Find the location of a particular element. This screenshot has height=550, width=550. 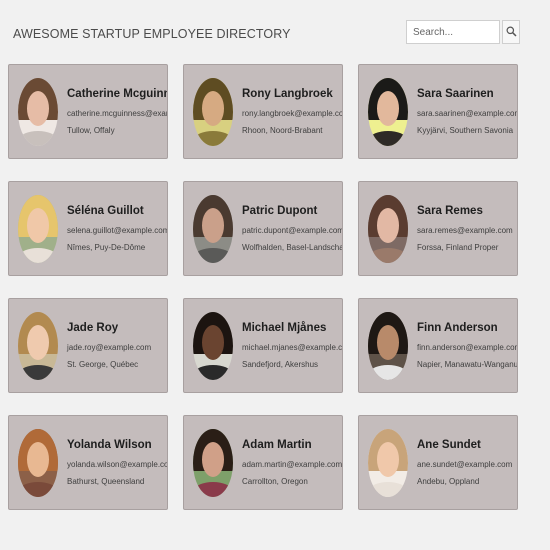

employee-location: Bathurst, Queensland is located at coordinates (106, 481).